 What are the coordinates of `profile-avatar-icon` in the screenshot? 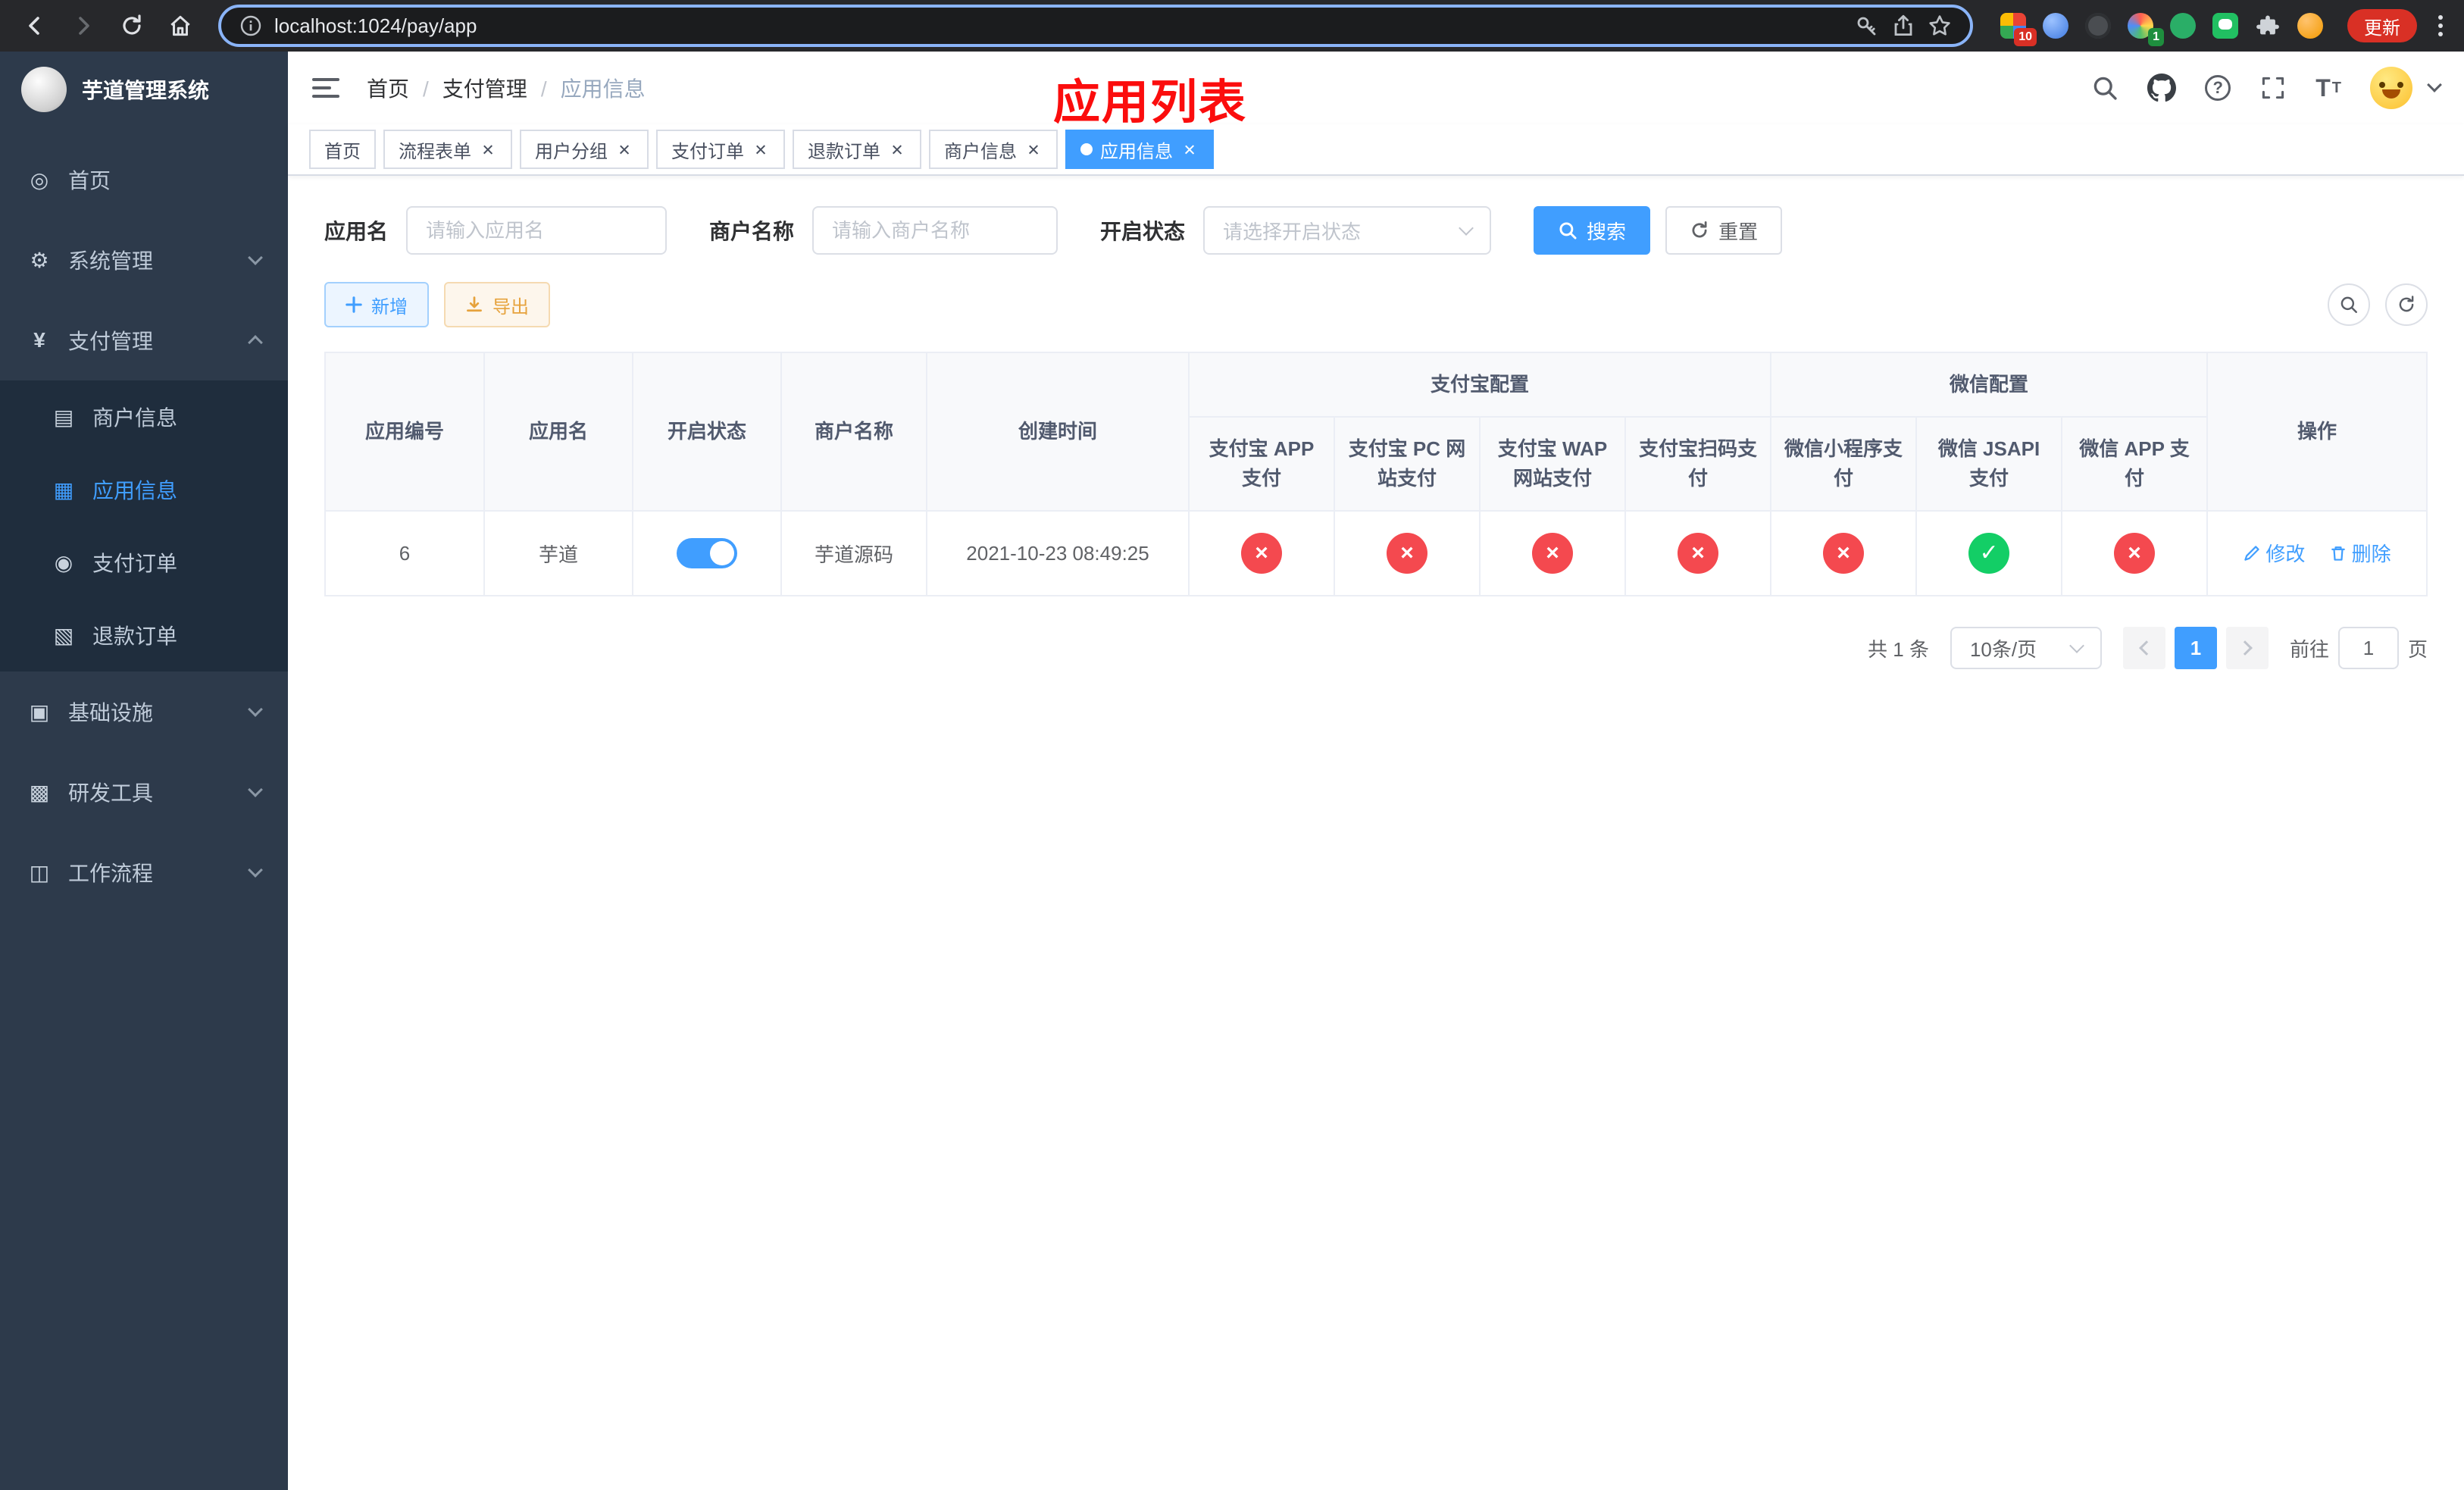 It's located at (2310, 26).